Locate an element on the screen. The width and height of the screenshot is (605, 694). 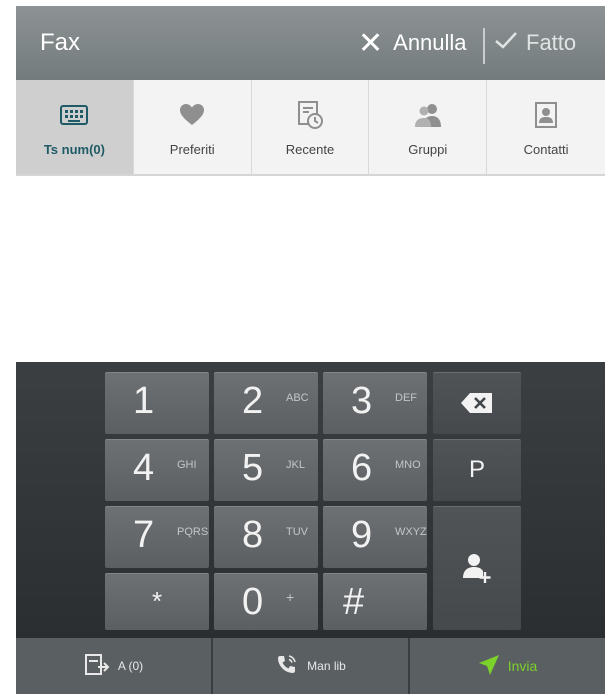
tab-label: Contatti is located at coordinates (546, 149).